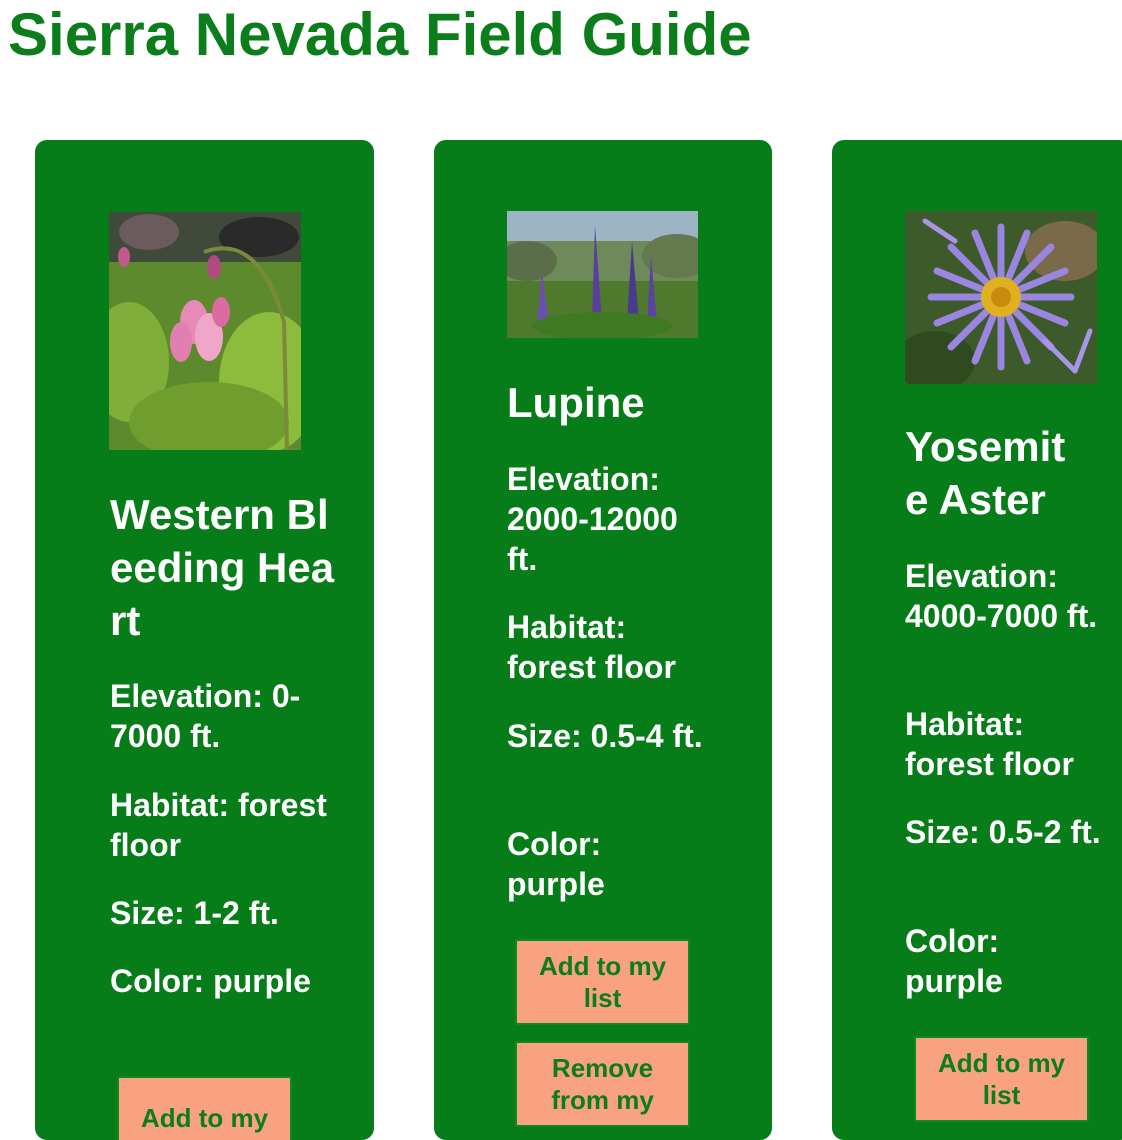  Describe the element at coordinates (205, 331) in the screenshot. I see `bleeding-heart-photo` at that location.